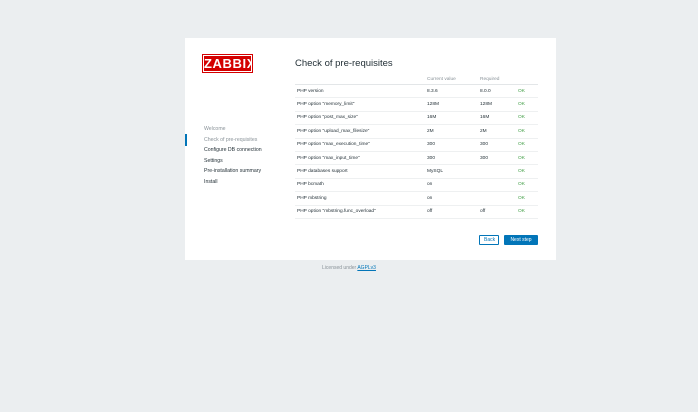 This screenshot has height=412, width=698. Describe the element at coordinates (451, 212) in the screenshot. I see `current-value: off` at that location.